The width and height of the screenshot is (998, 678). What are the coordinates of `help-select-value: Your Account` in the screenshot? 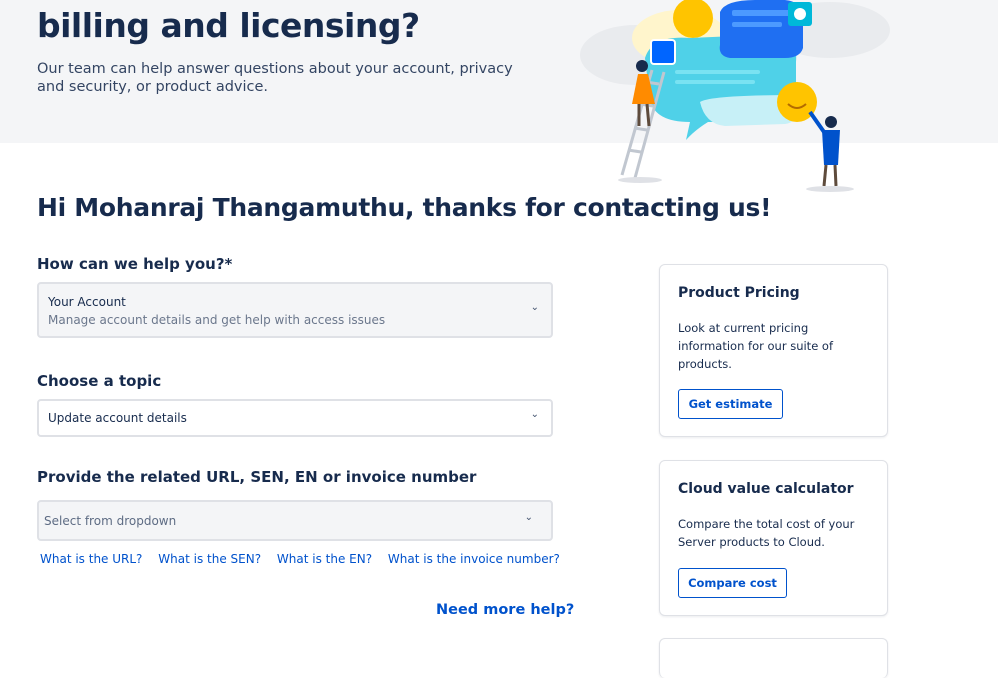 It's located at (87, 302).